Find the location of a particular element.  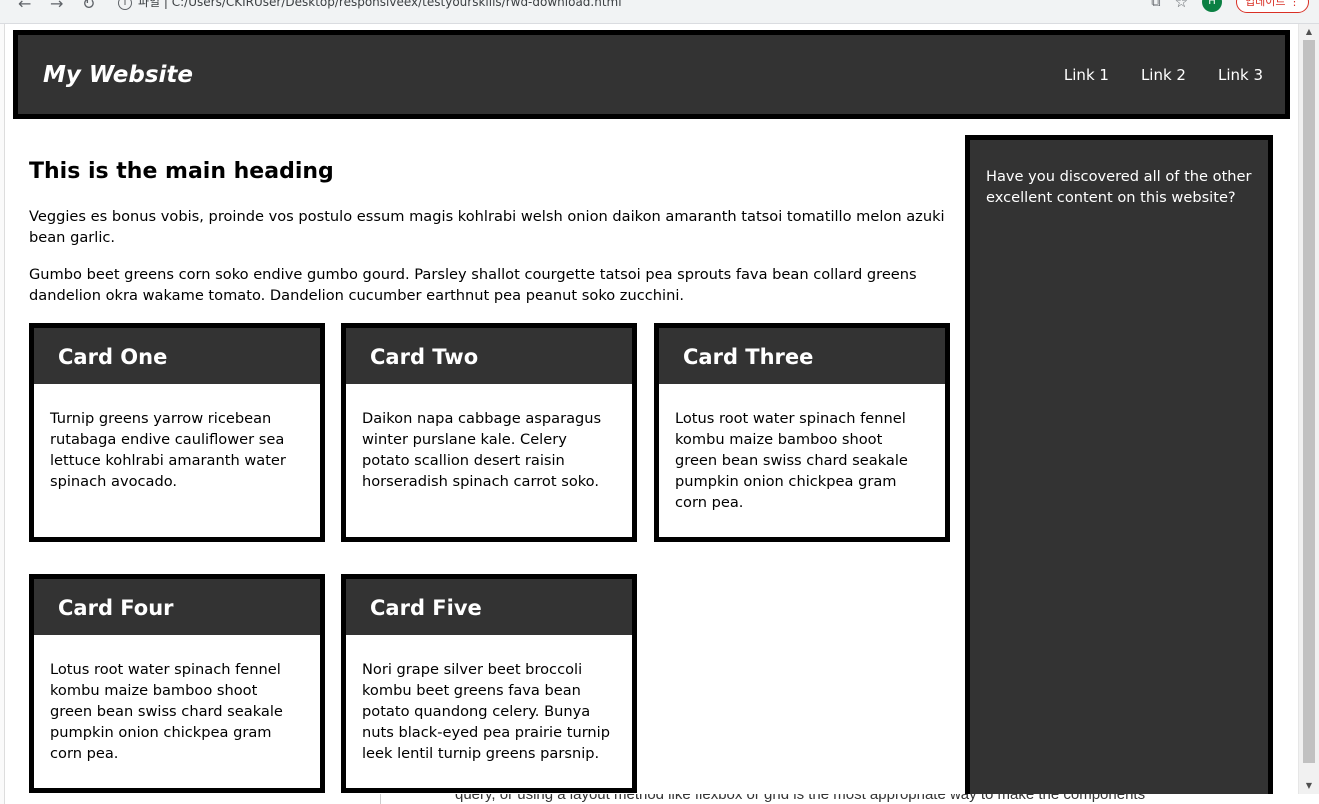

site-header: My Website Link 1 Link 2 Link 3 is located at coordinates (651, 74).